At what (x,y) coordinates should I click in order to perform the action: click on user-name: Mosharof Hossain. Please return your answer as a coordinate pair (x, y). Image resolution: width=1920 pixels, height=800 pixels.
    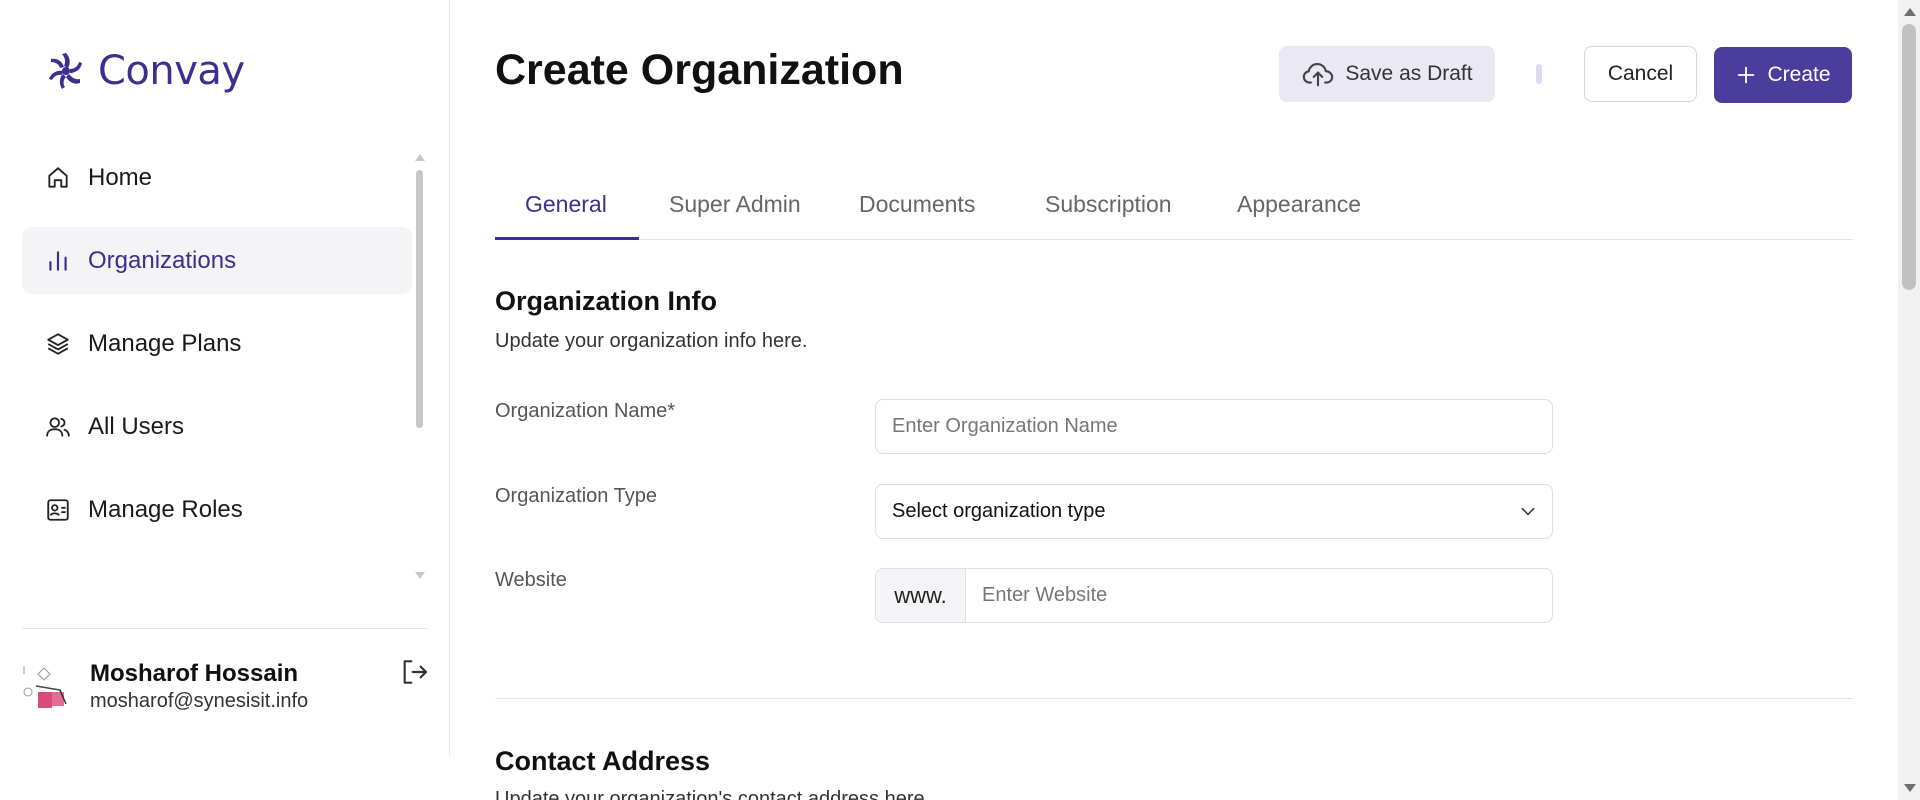
    Looking at the image, I should click on (194, 673).